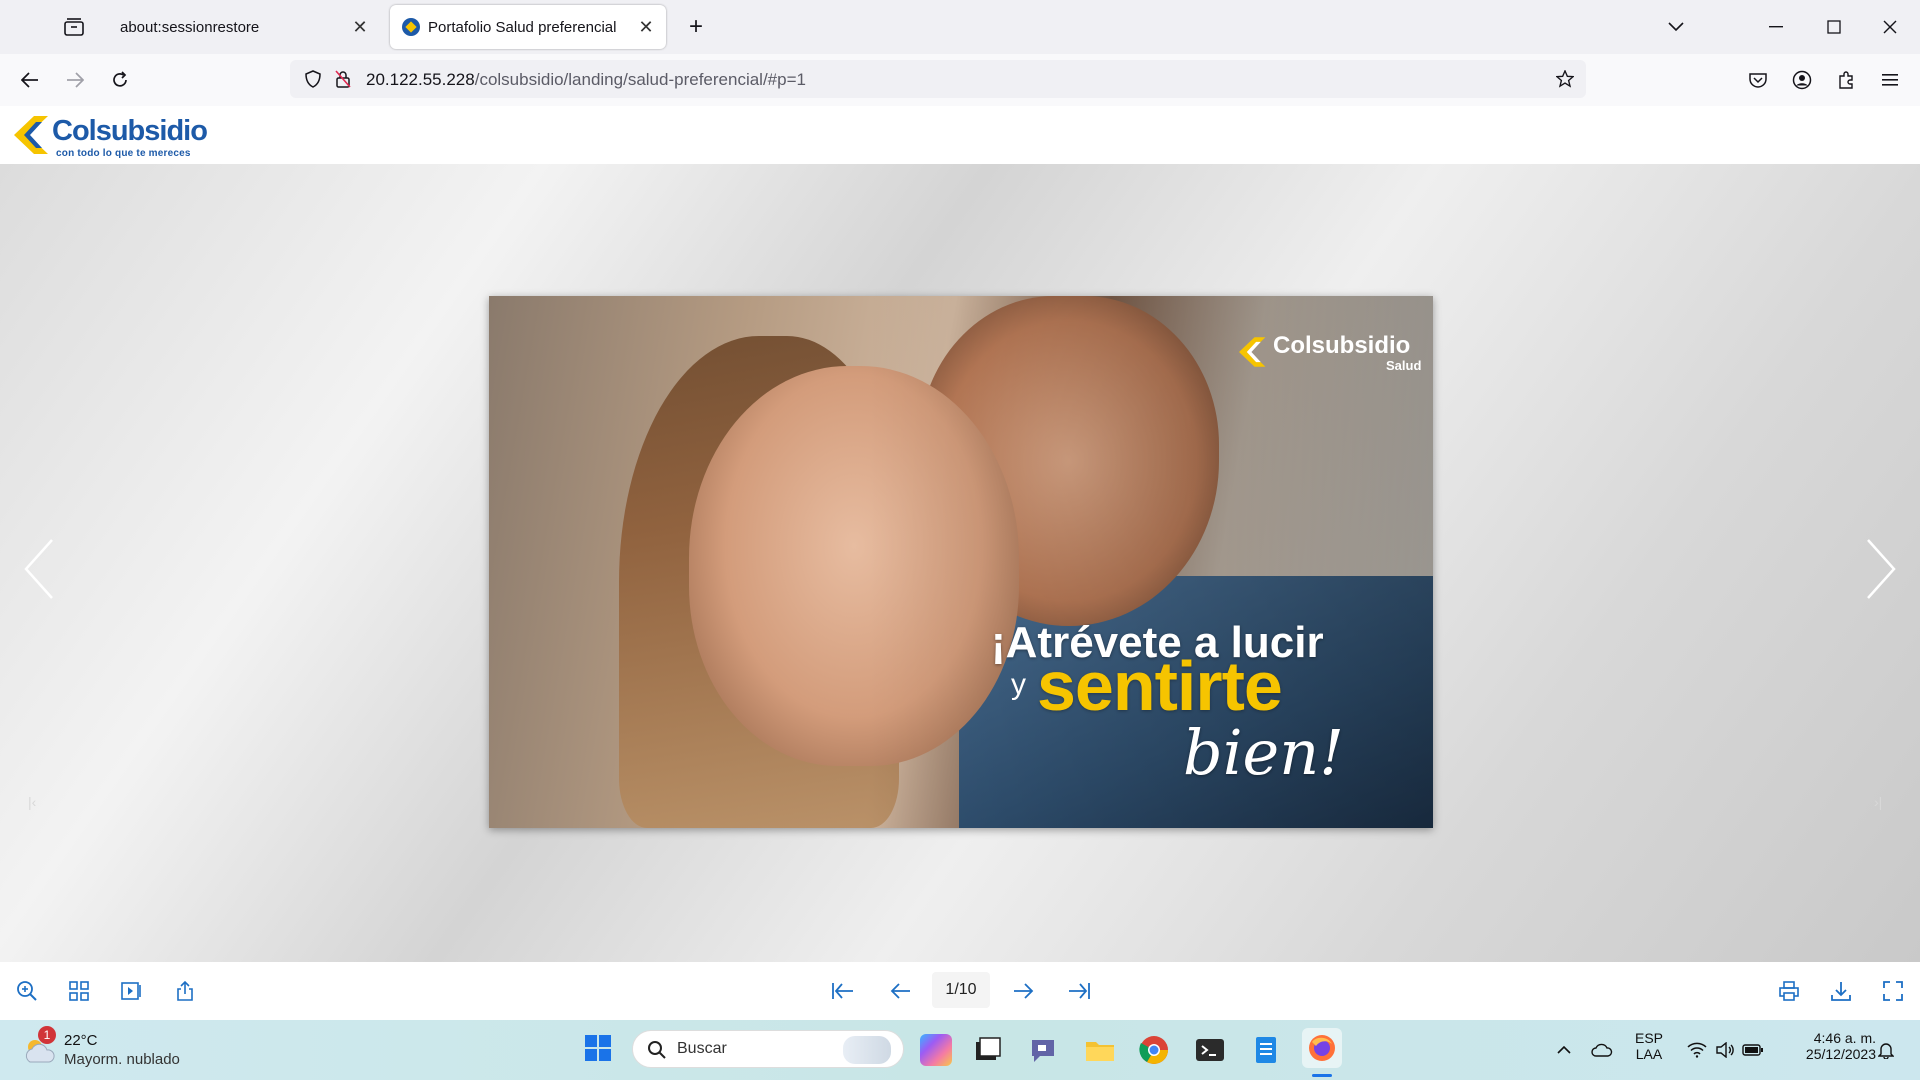 Image resolution: width=1920 pixels, height=1080 pixels. Describe the element at coordinates (1266, 1050) in the screenshot. I see `notepad-icon` at that location.